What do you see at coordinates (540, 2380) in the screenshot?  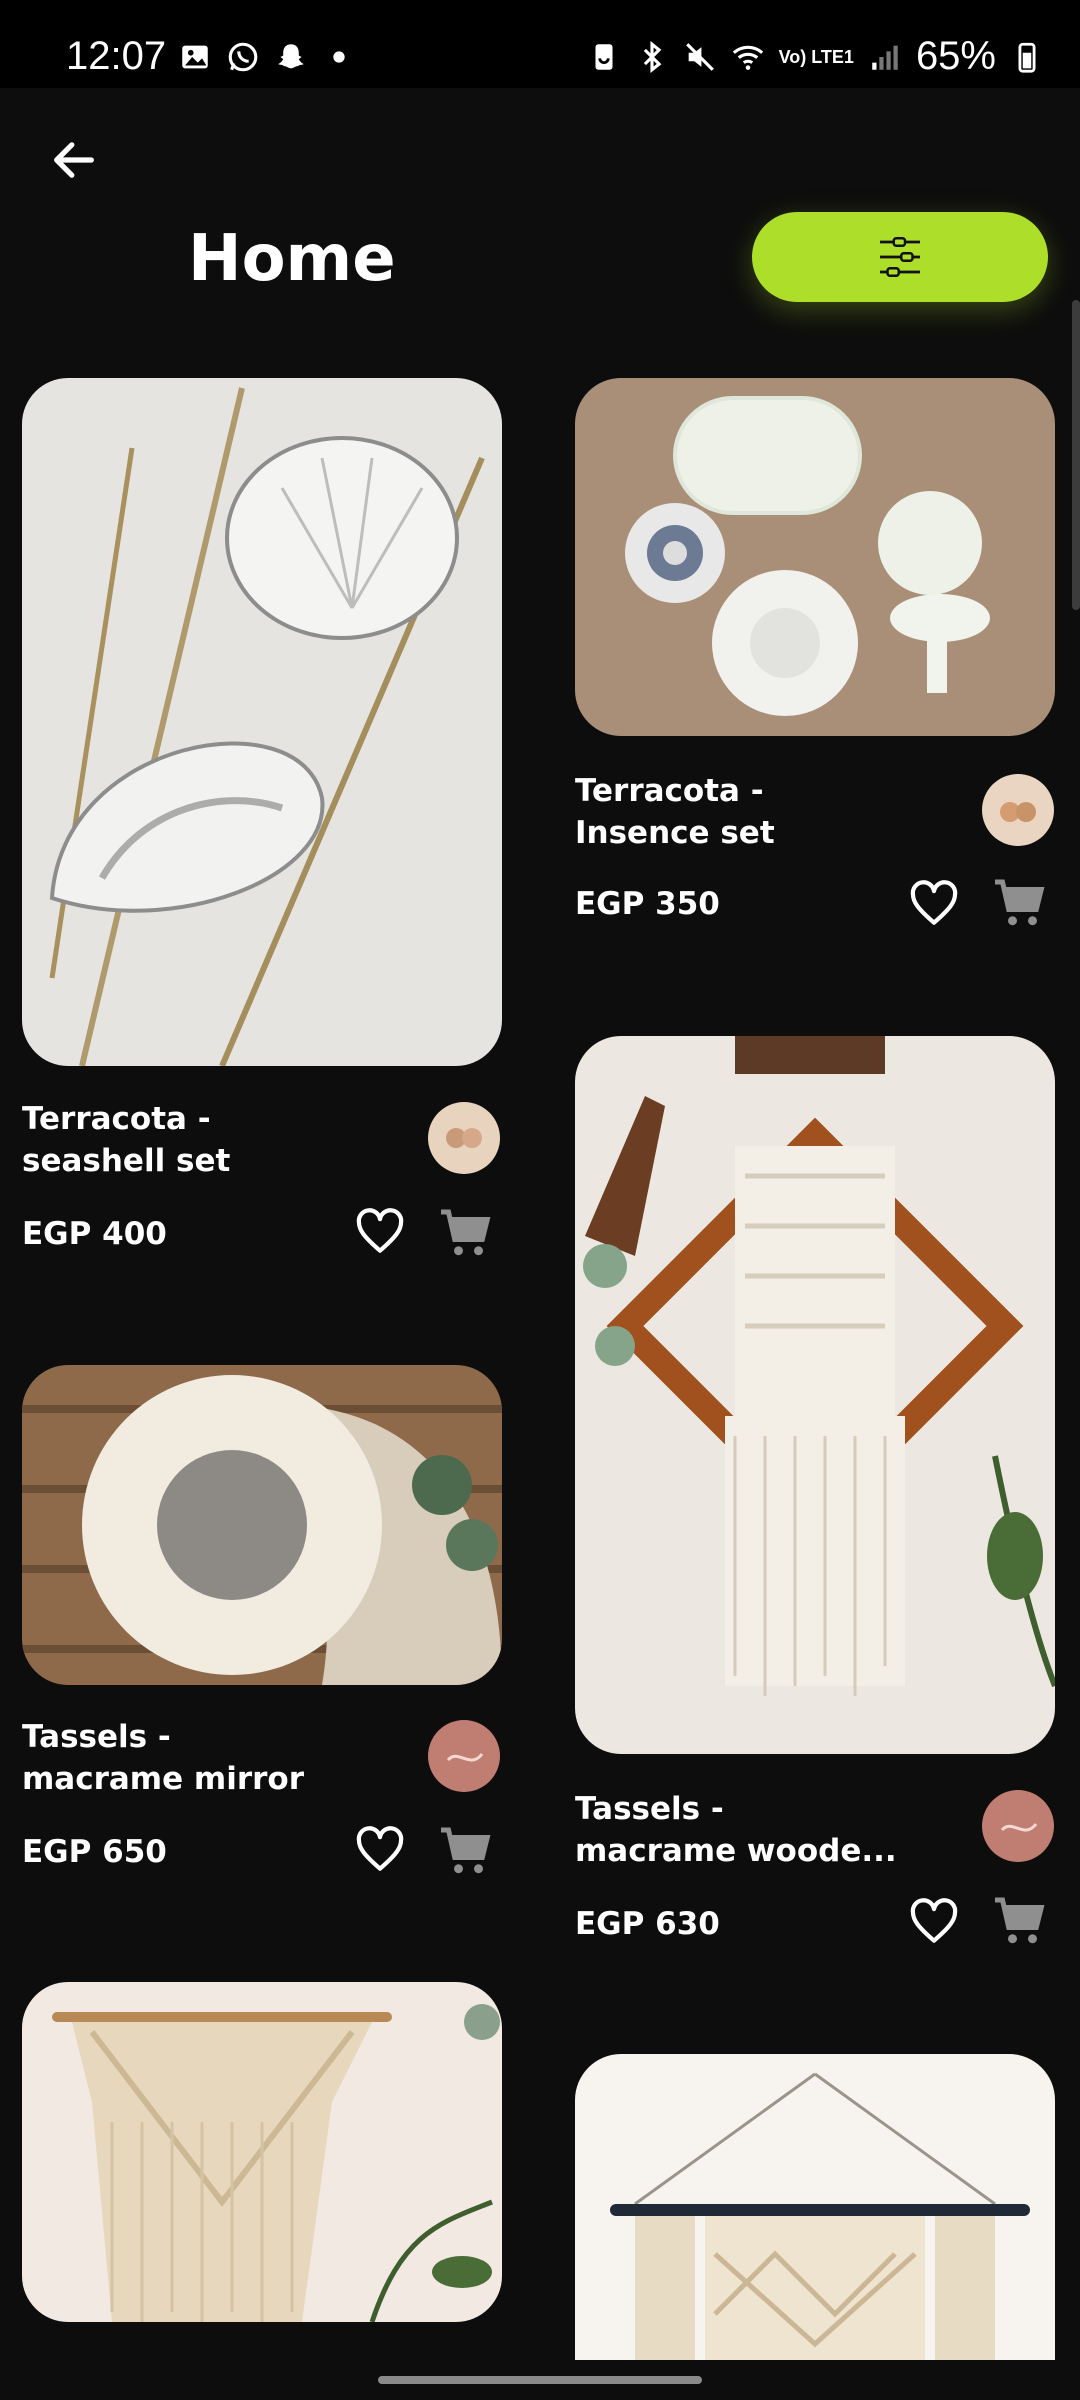 I see `home-indicator` at bounding box center [540, 2380].